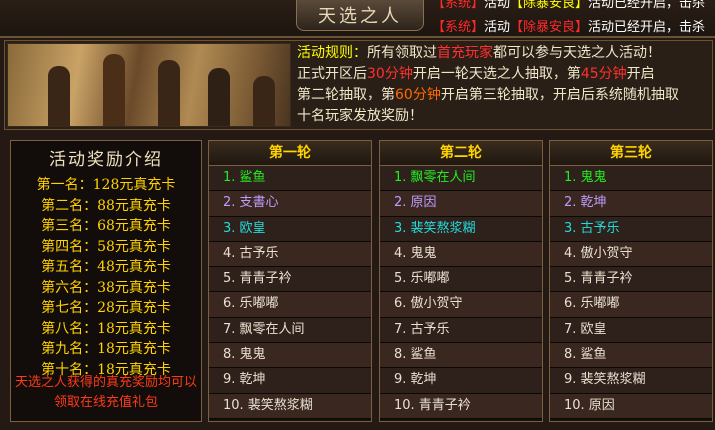  I want to click on reward-item: 第四名：58元真充卡, so click(106, 246).